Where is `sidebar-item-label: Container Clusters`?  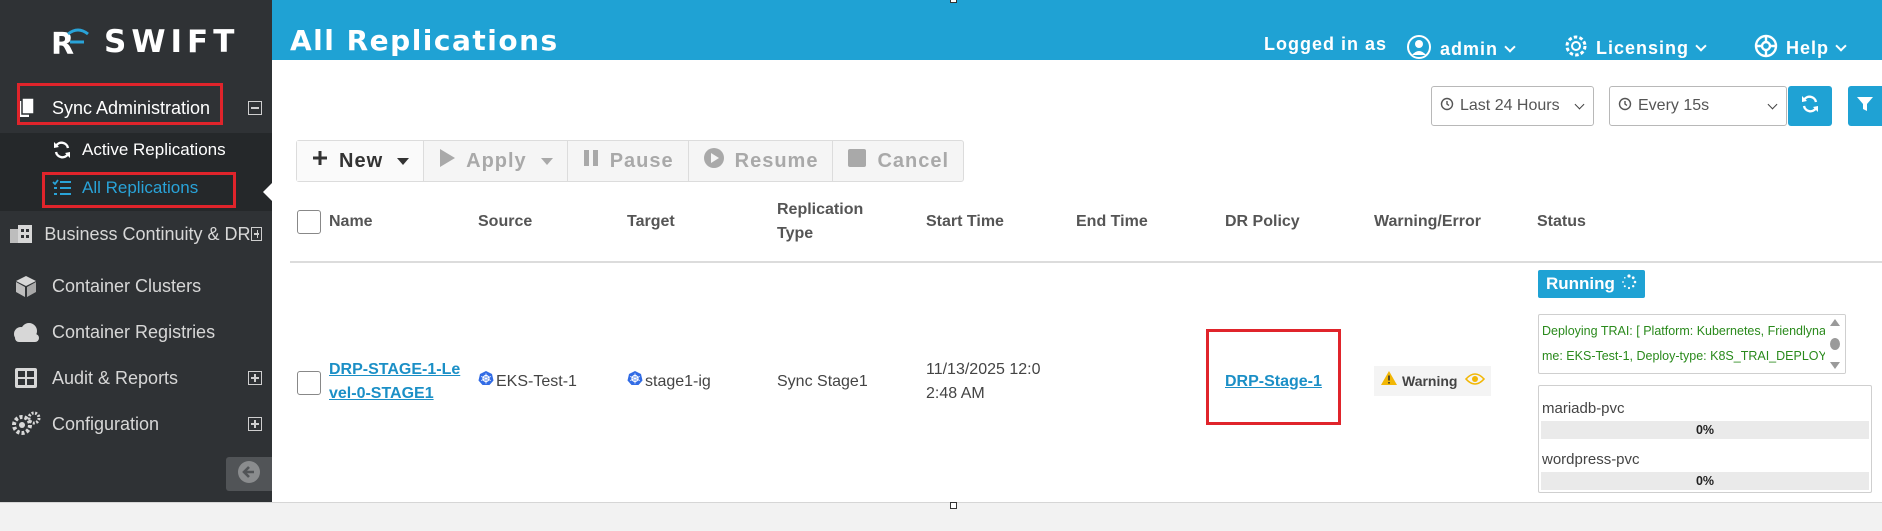
sidebar-item-label: Container Clusters is located at coordinates (127, 285).